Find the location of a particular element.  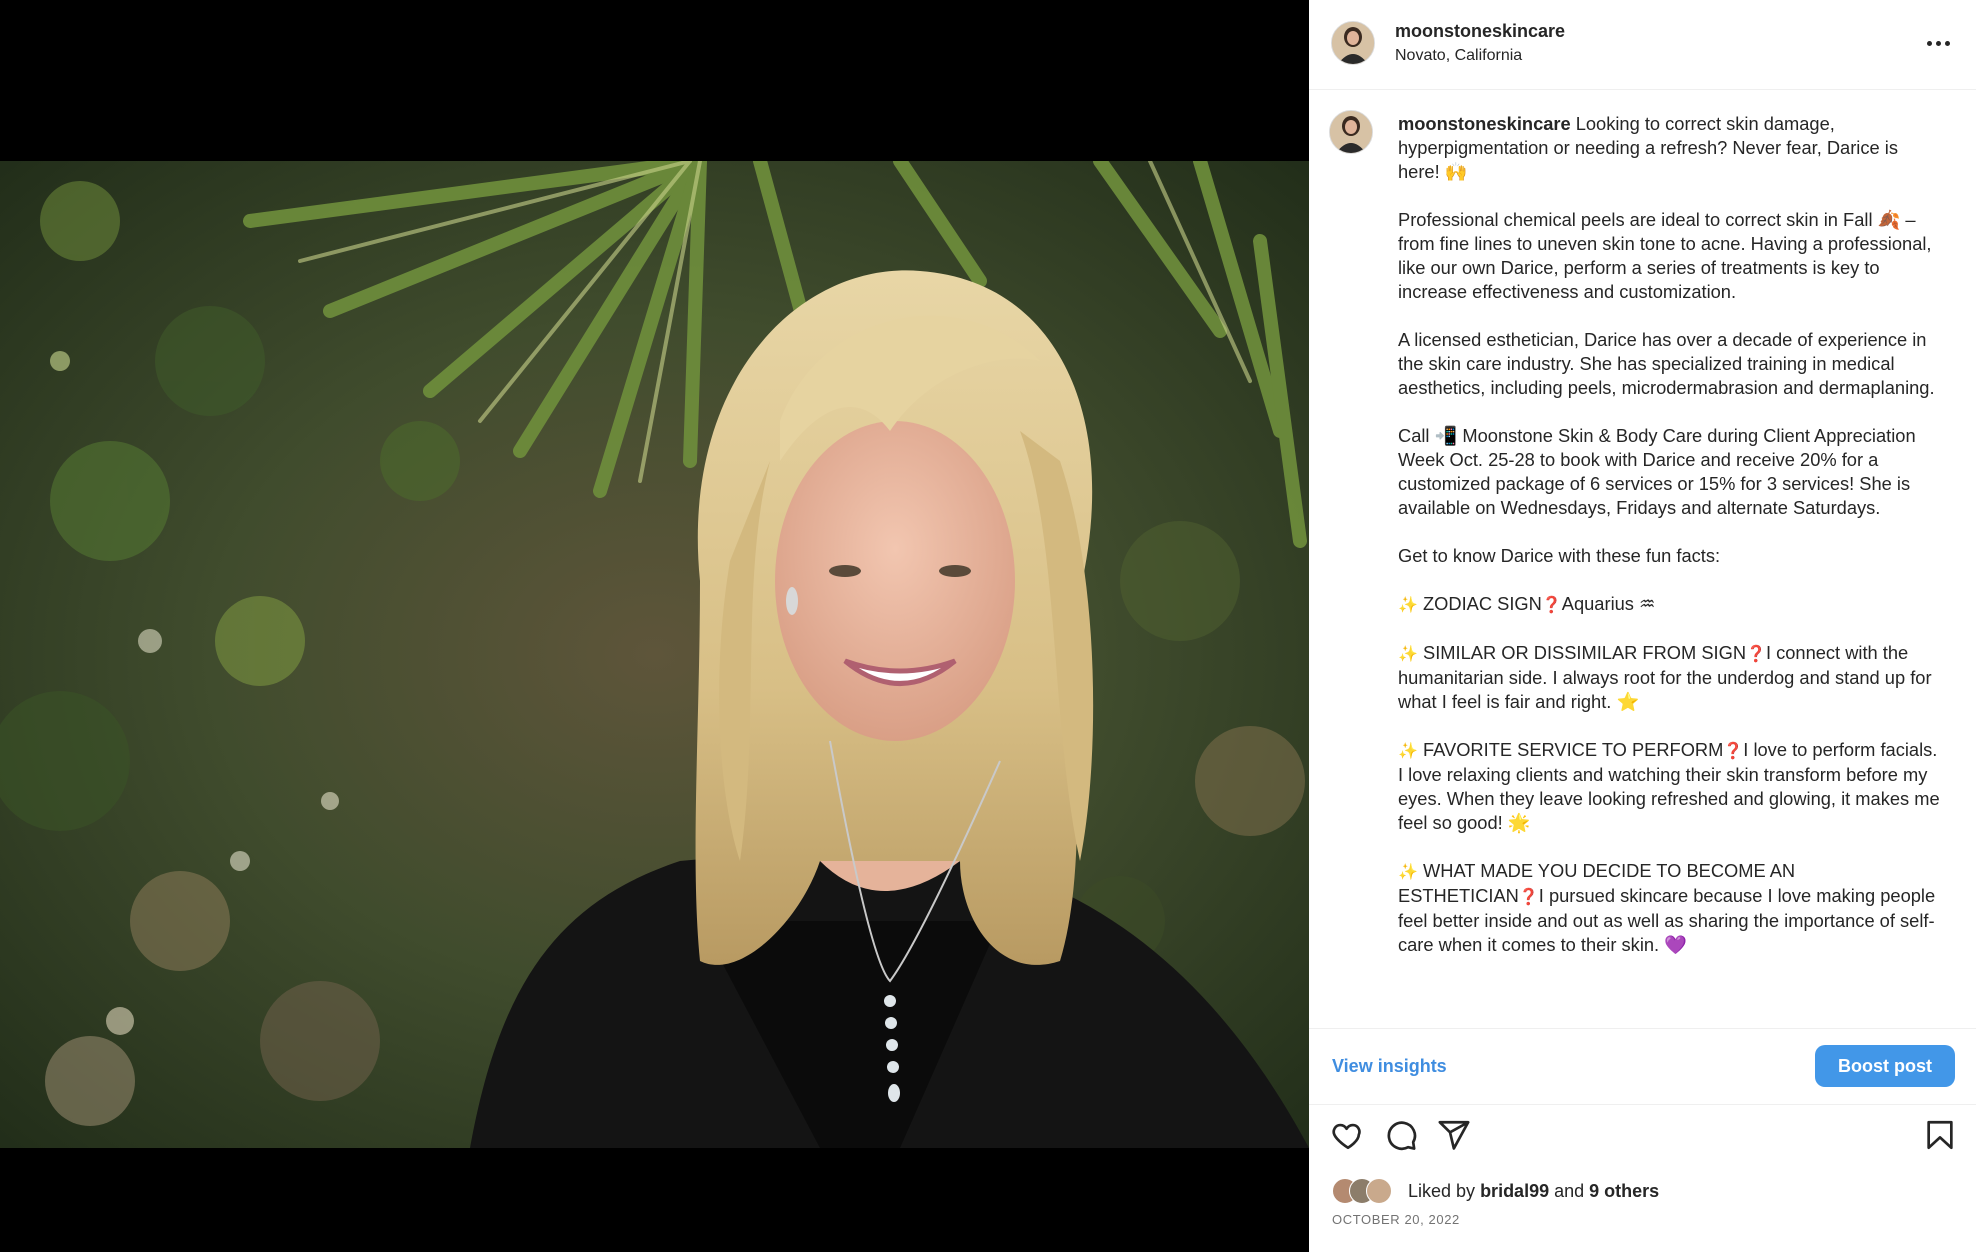

caption-avatar is located at coordinates (1351, 132).